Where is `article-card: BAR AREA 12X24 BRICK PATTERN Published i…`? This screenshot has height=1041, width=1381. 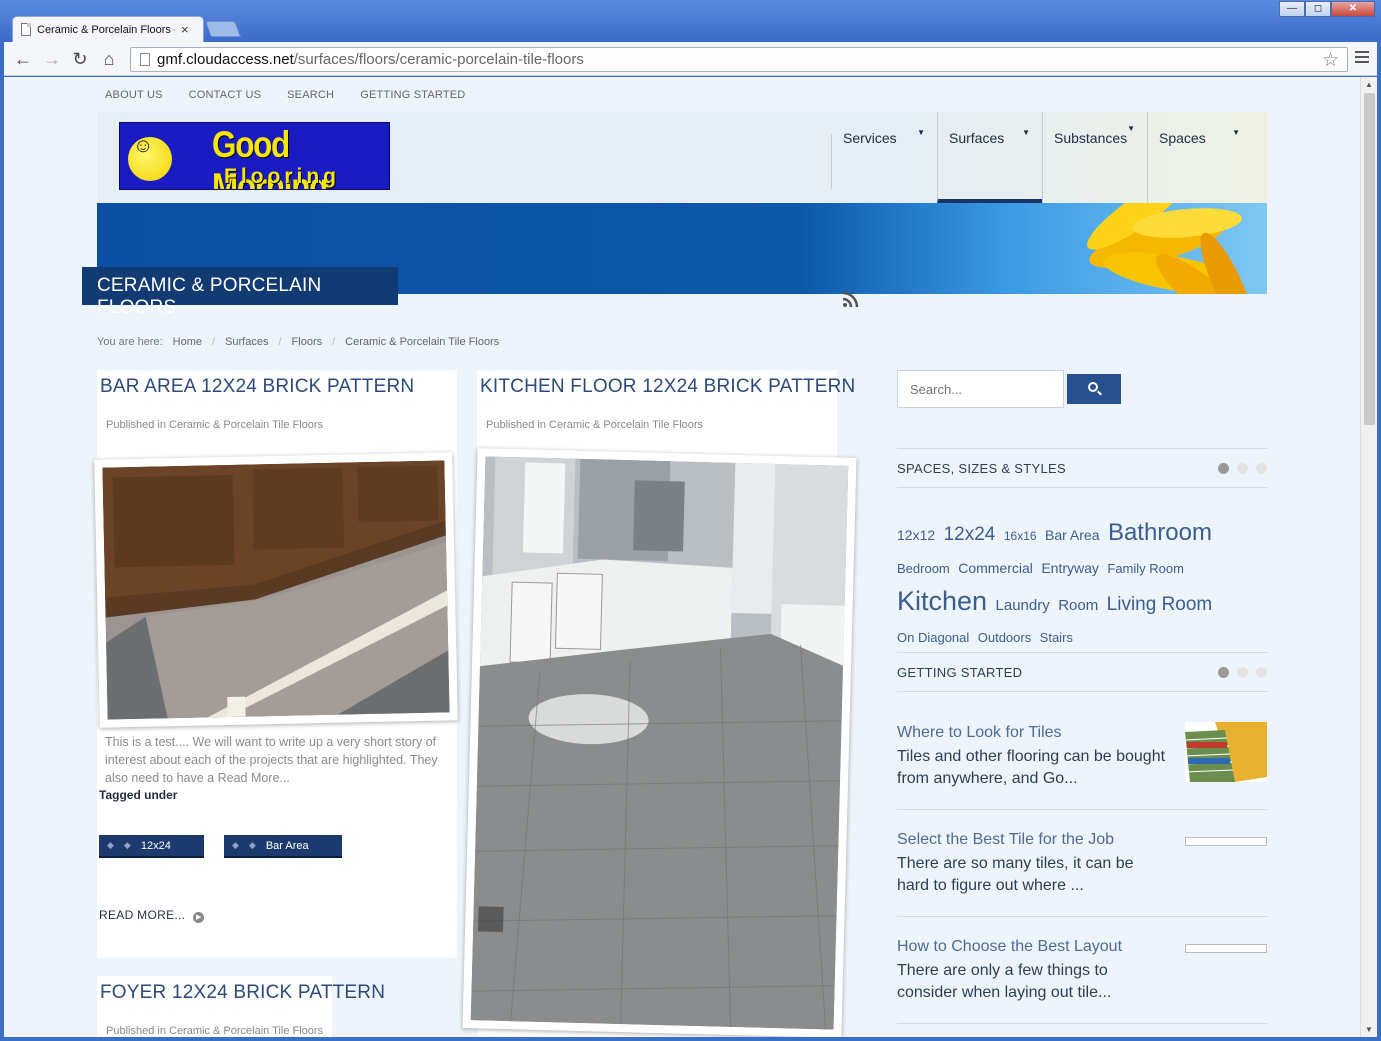 article-card: BAR AREA 12X24 BRICK PATTERN Published i… is located at coordinates (276, 664).